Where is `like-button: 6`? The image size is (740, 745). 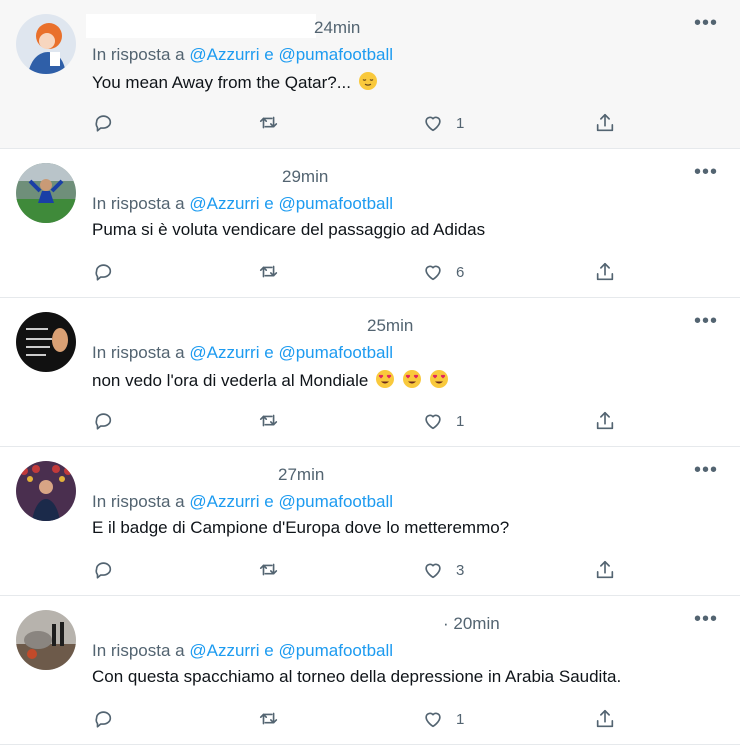
like-button: 6 is located at coordinates (443, 272).